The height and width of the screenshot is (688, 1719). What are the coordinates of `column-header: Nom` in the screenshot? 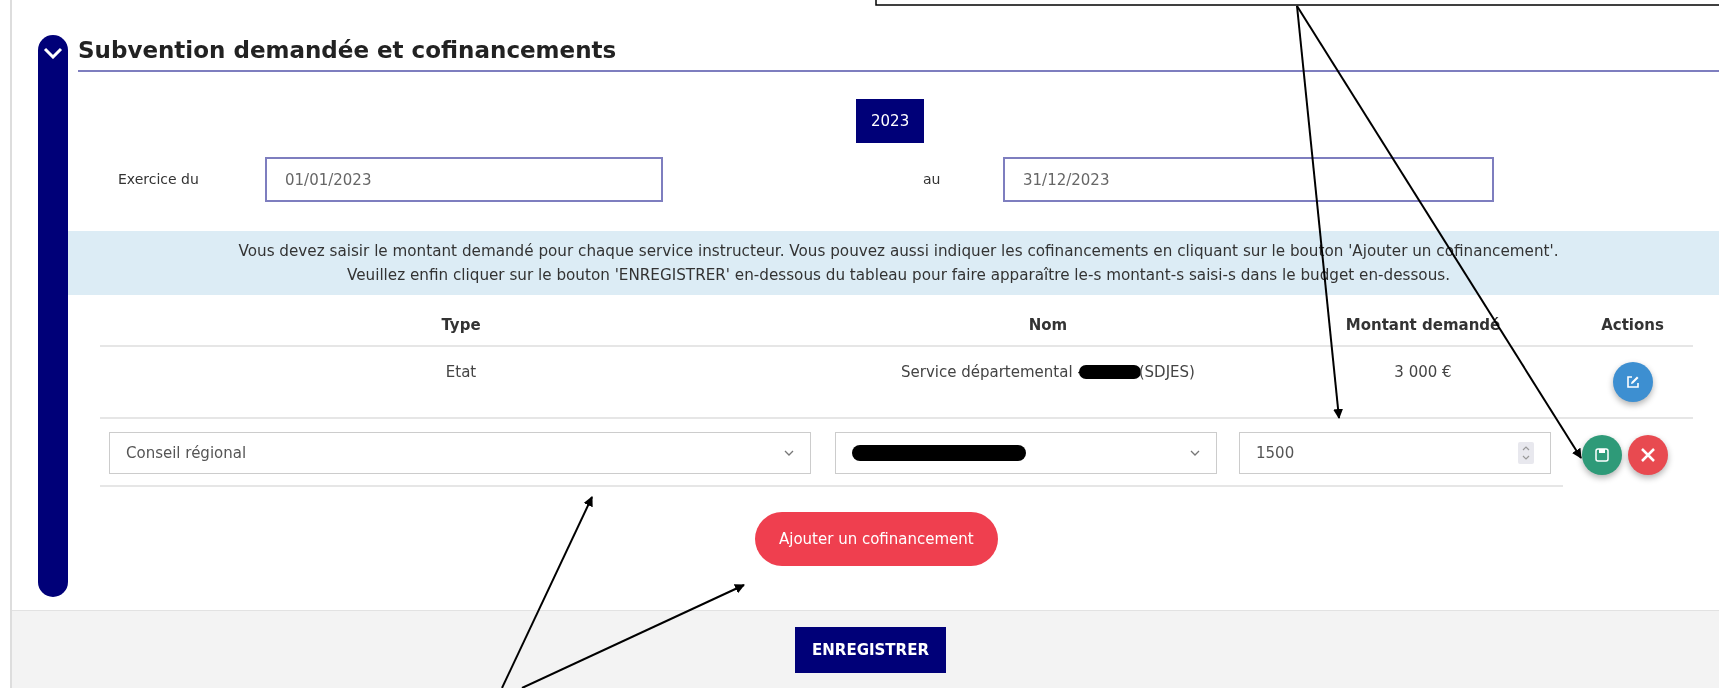 It's located at (1048, 325).